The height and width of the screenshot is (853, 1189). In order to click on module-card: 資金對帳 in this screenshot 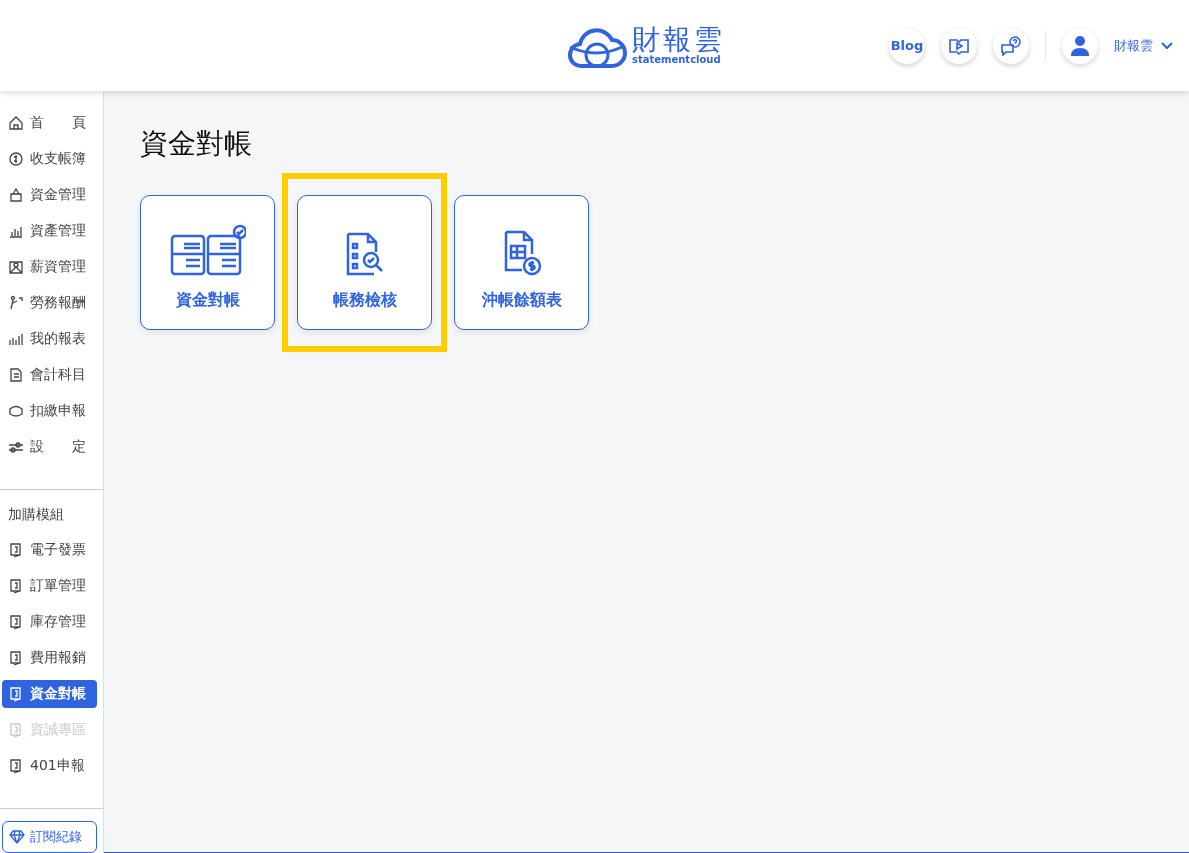, I will do `click(207, 262)`.